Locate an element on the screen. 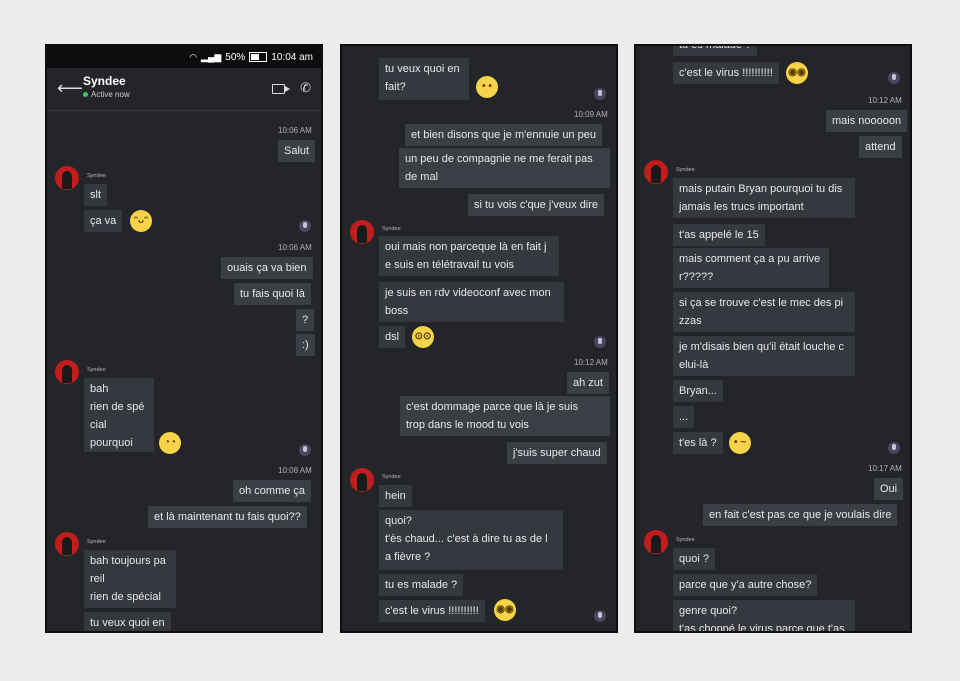  received-message: dsl is located at coordinates (392, 337).